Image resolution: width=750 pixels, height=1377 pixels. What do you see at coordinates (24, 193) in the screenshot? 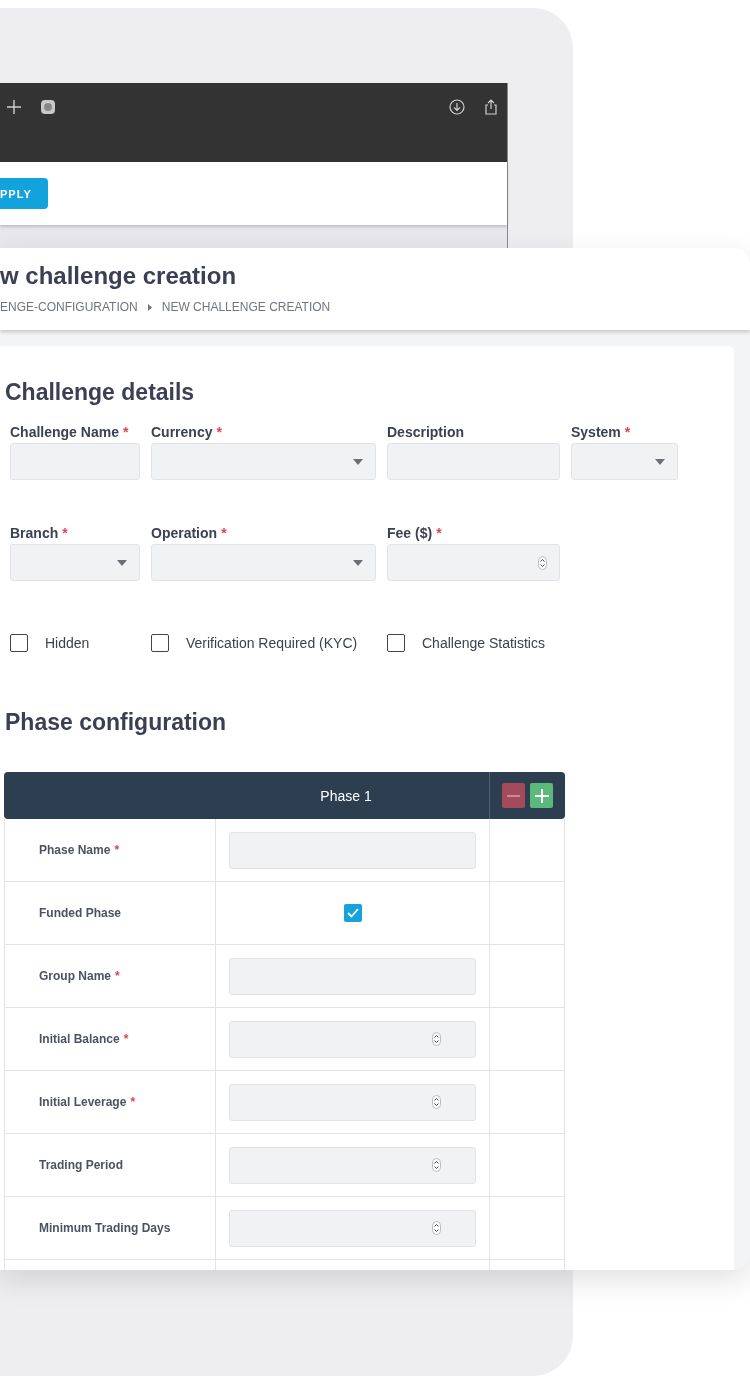
I see `apply-button: PPLY` at bounding box center [24, 193].